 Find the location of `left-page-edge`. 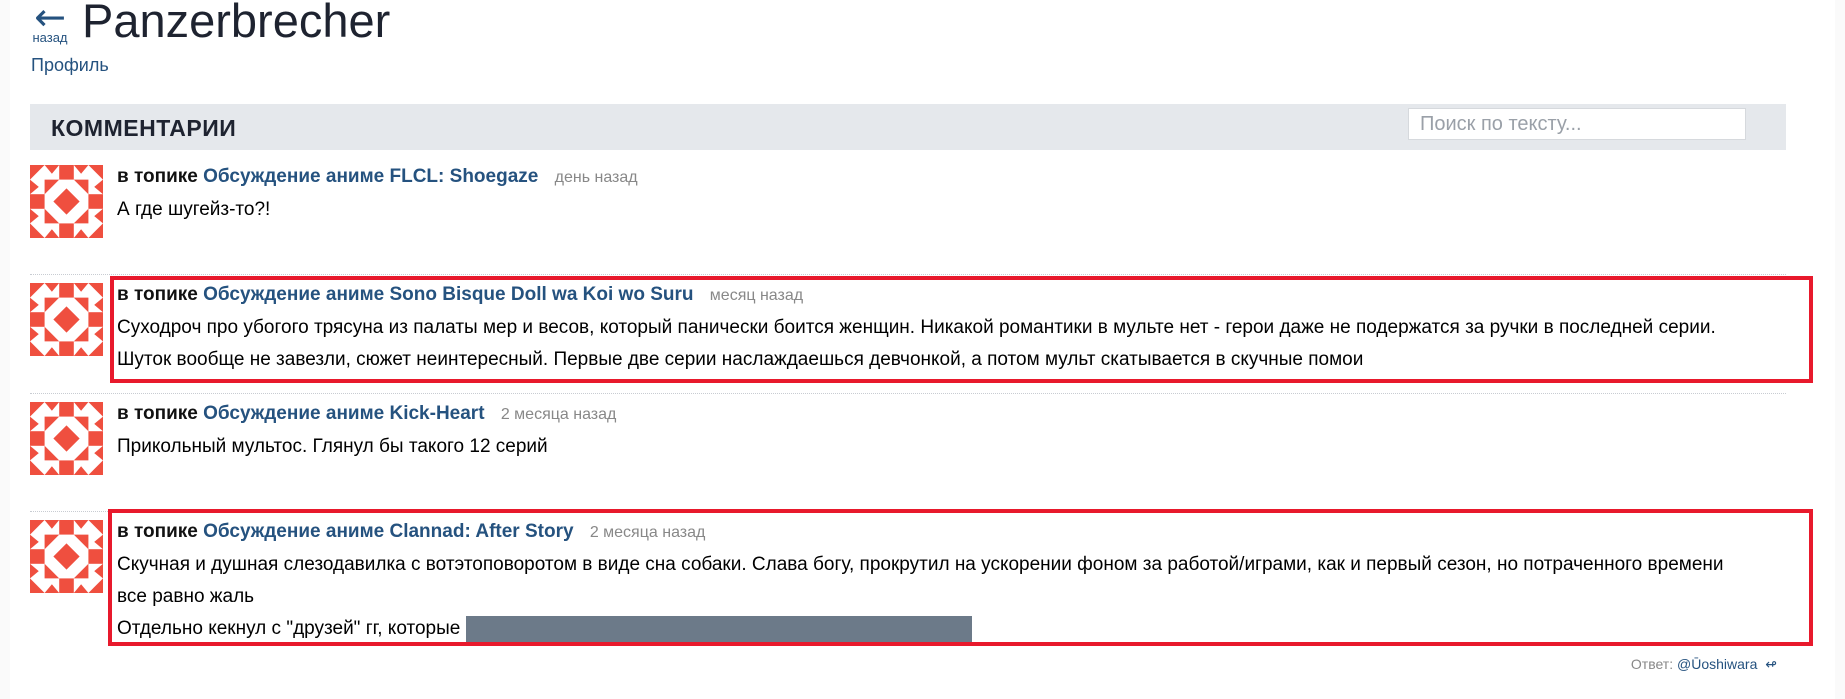

left-page-edge is located at coordinates (5, 349).